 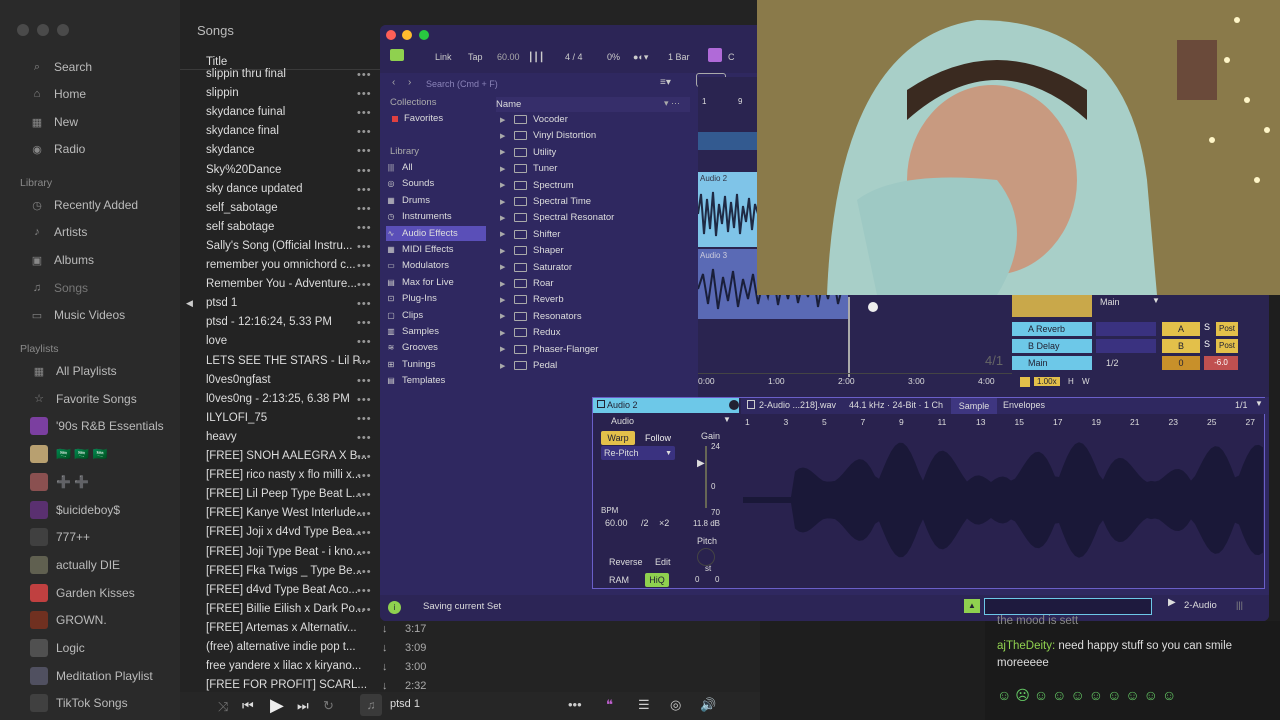 What do you see at coordinates (715, 55) in the screenshot?
I see `key-map-icon` at bounding box center [715, 55].